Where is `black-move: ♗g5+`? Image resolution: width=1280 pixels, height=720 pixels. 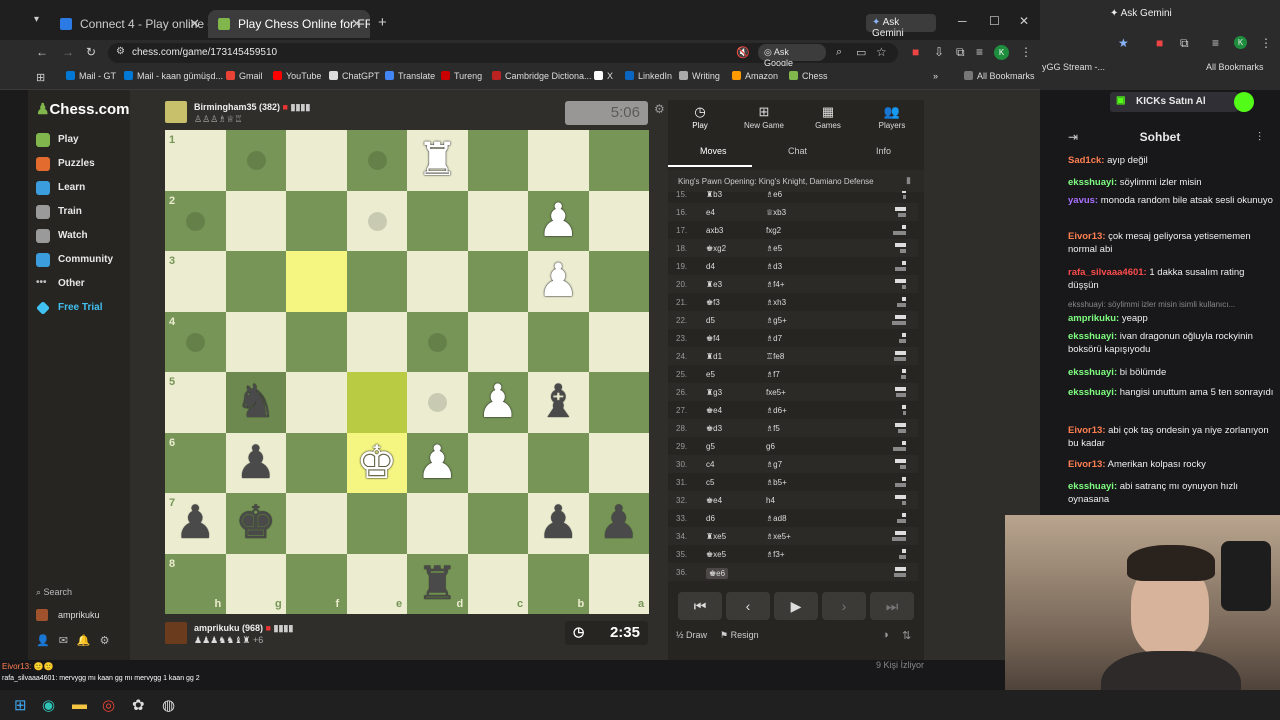
black-move: ♗g5+ is located at coordinates (776, 320).